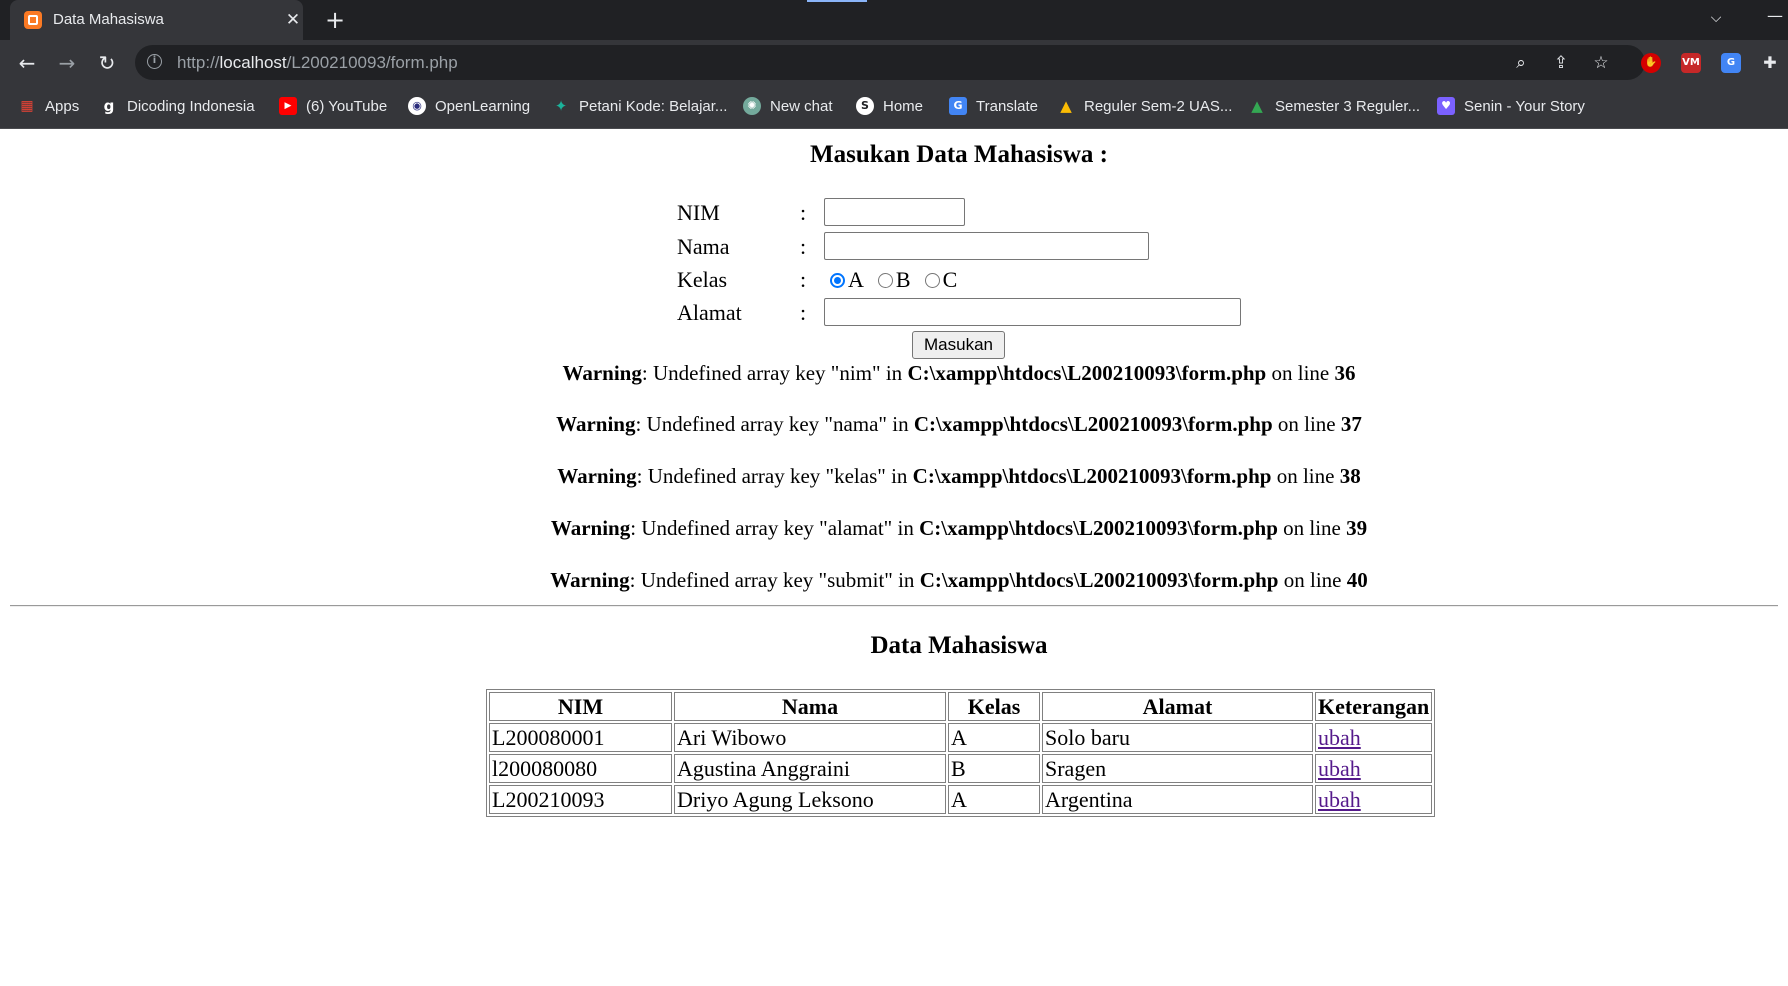 This screenshot has height=986, width=1788. What do you see at coordinates (1770, 63) in the screenshot?
I see `extensions-puzzle-icon: ✚` at bounding box center [1770, 63].